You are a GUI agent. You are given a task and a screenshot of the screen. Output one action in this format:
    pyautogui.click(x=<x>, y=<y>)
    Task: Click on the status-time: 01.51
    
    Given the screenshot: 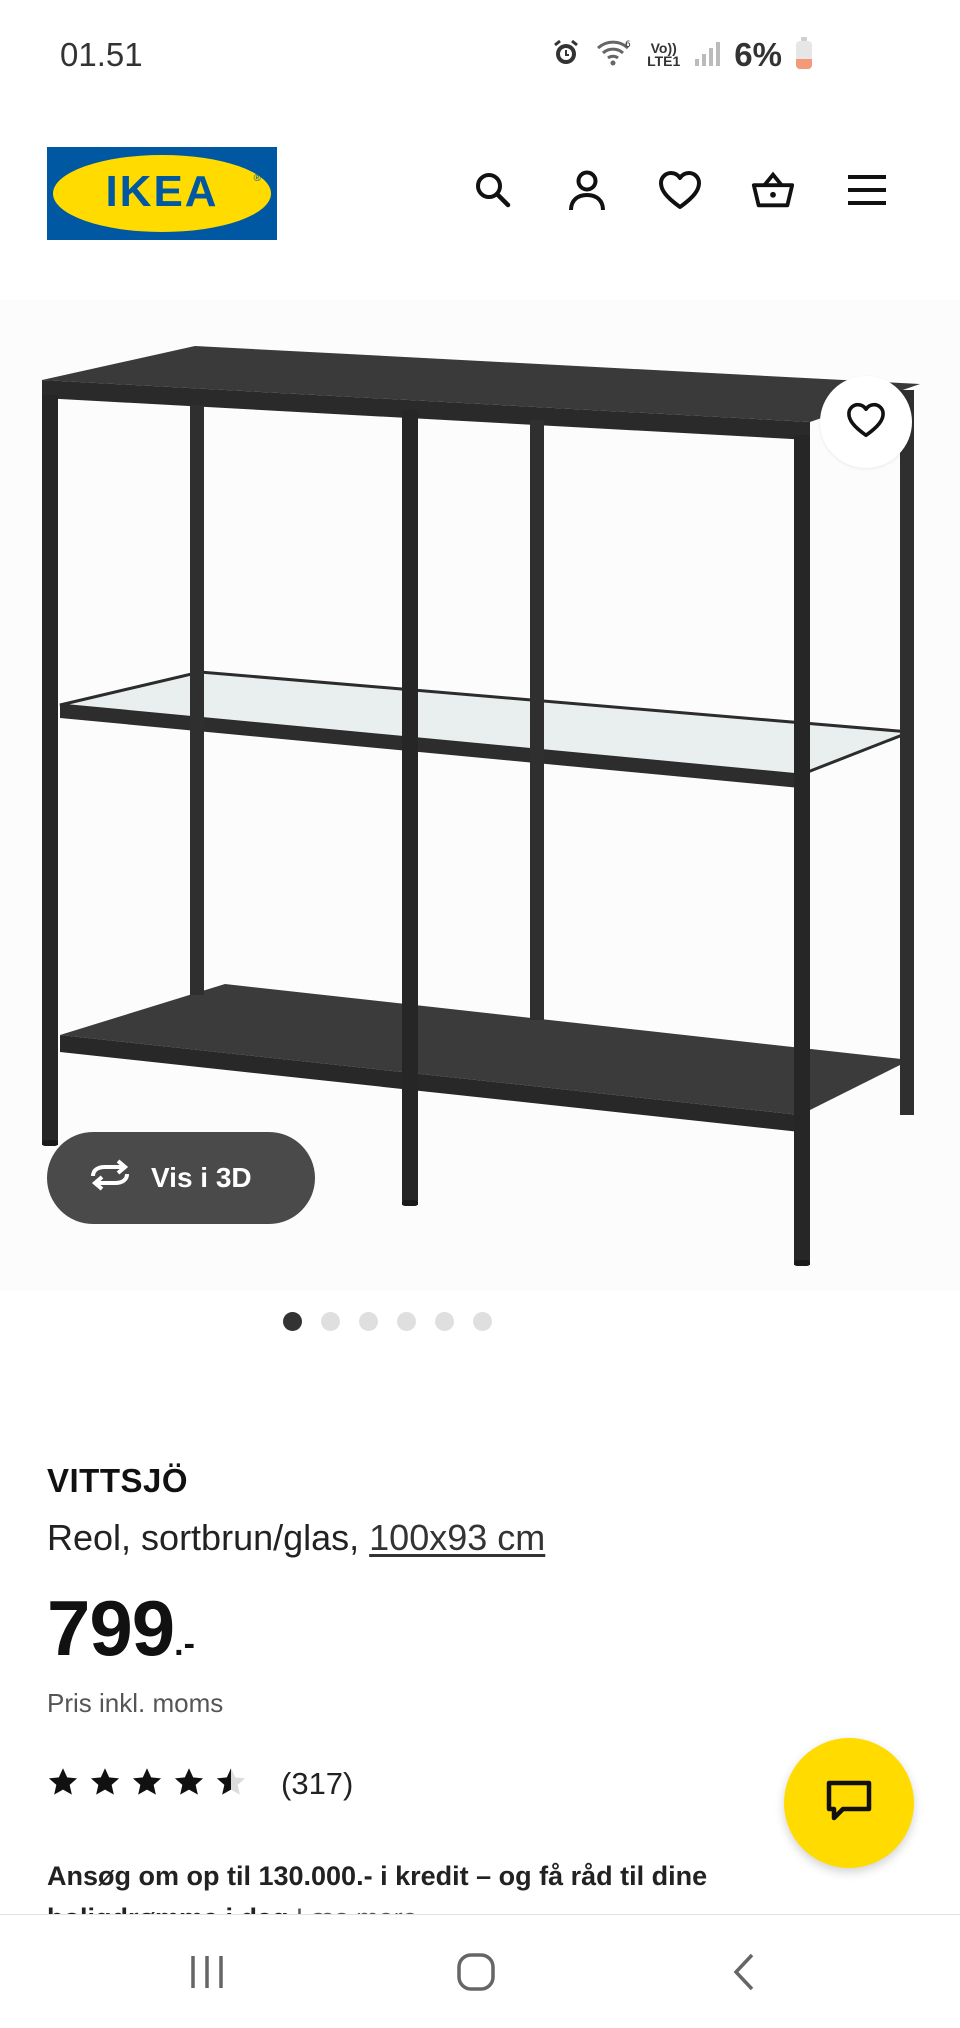 What is the action you would take?
    pyautogui.click(x=101, y=54)
    